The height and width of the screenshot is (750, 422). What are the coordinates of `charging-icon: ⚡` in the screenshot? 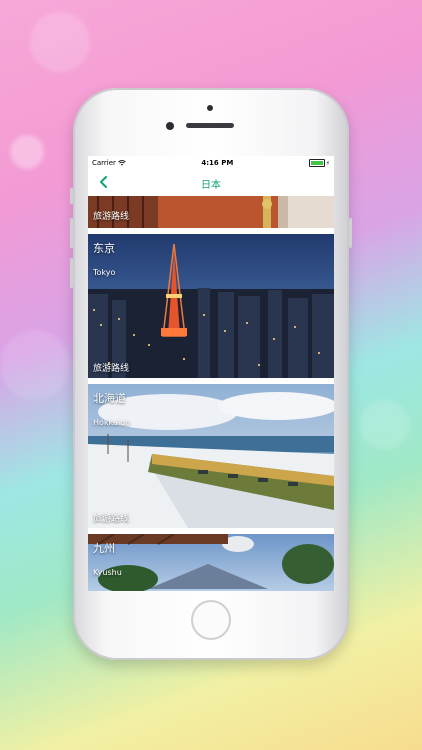 It's located at (327, 163).